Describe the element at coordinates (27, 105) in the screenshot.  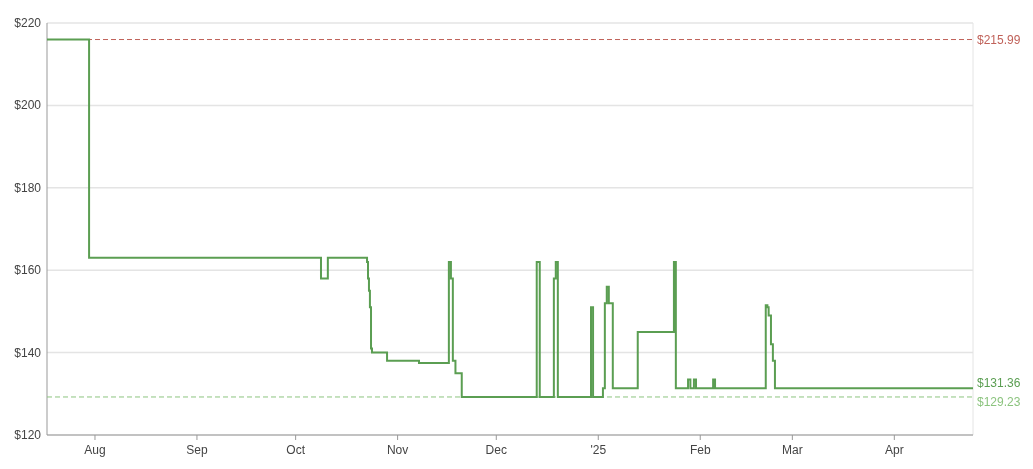
I see `axis-tick-label: $200` at that location.